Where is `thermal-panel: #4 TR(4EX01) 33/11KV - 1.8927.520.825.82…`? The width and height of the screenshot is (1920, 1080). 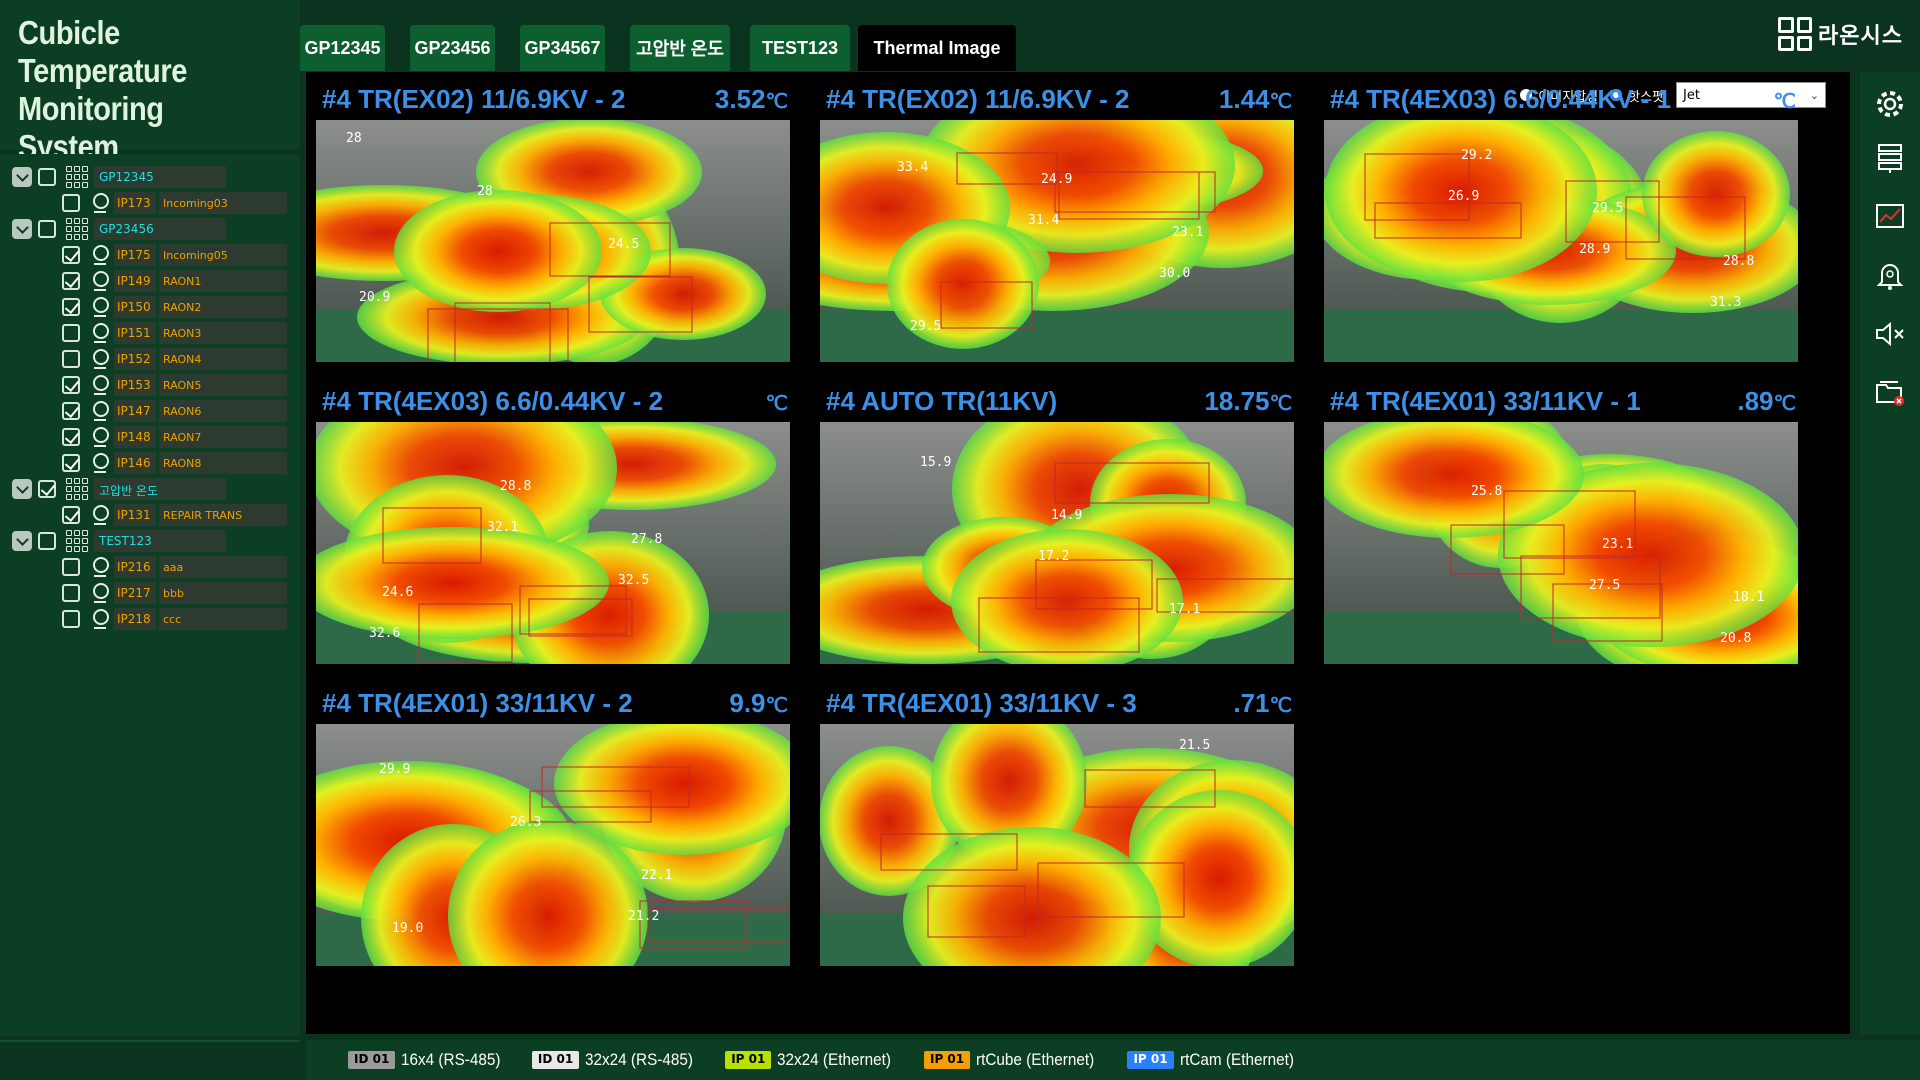 thermal-panel: #4 TR(4EX01) 33/11KV - 1.8927.520.825.82… is located at coordinates (1561, 526).